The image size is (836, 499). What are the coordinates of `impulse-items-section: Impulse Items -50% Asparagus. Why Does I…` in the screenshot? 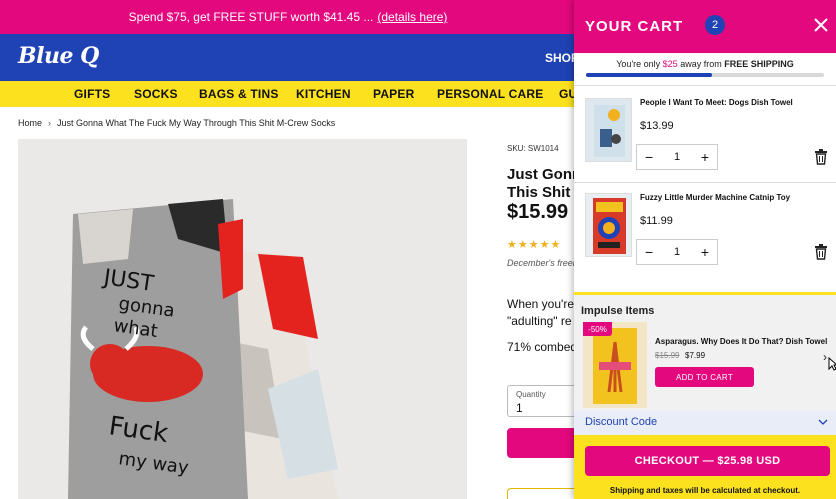 It's located at (705, 351).